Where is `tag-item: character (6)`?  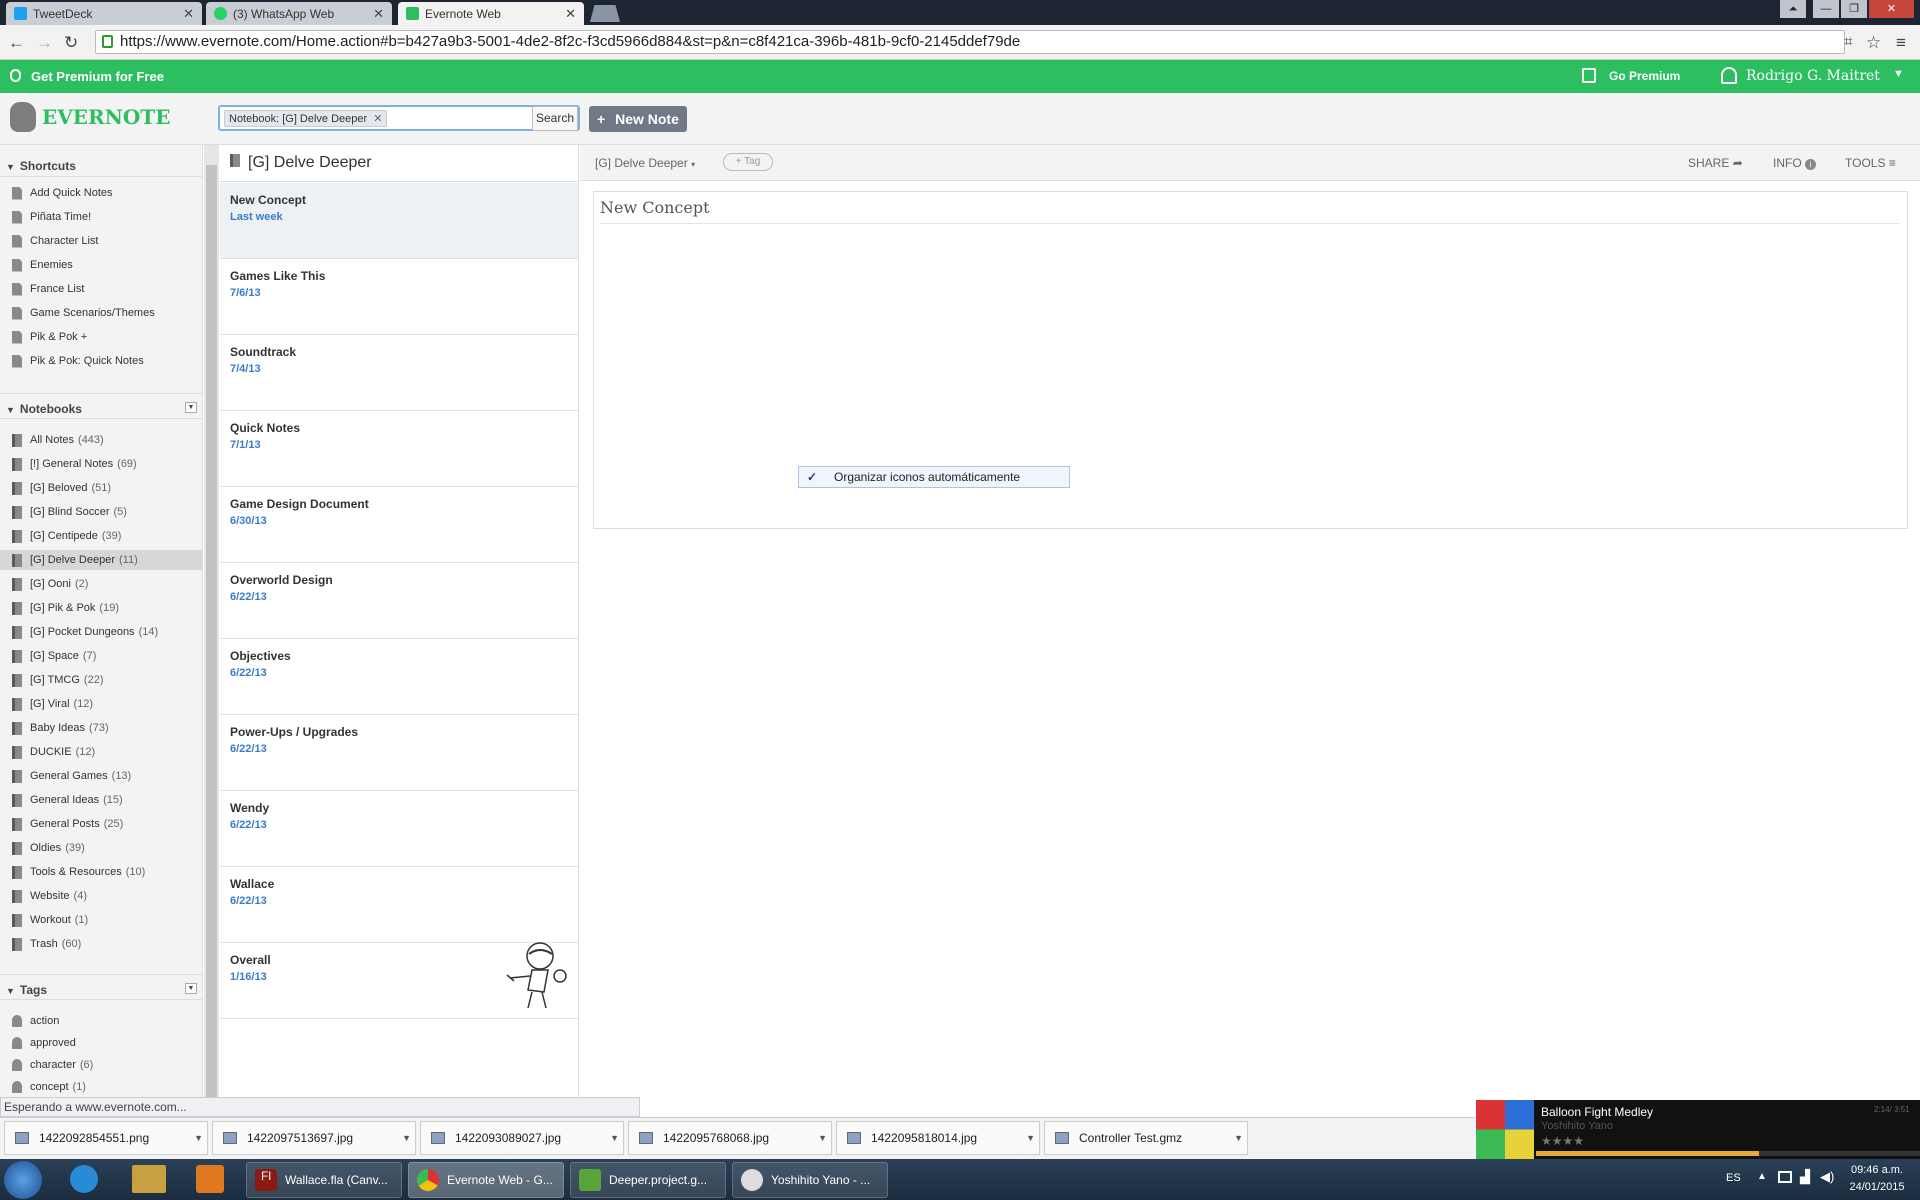 tag-item: character (6) is located at coordinates (52, 1065).